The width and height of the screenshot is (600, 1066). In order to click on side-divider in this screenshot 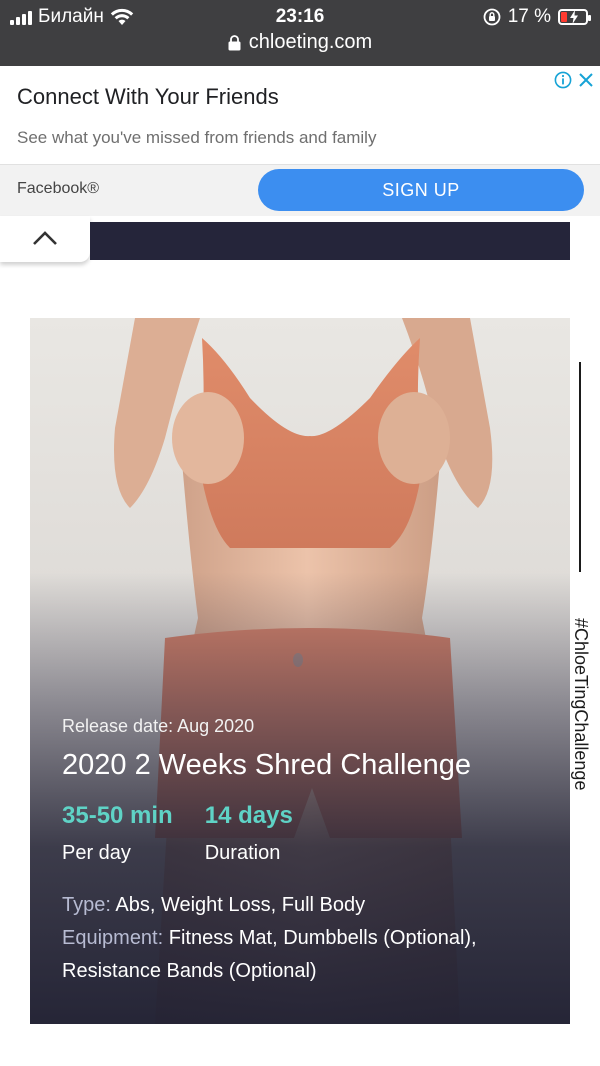, I will do `click(580, 467)`.